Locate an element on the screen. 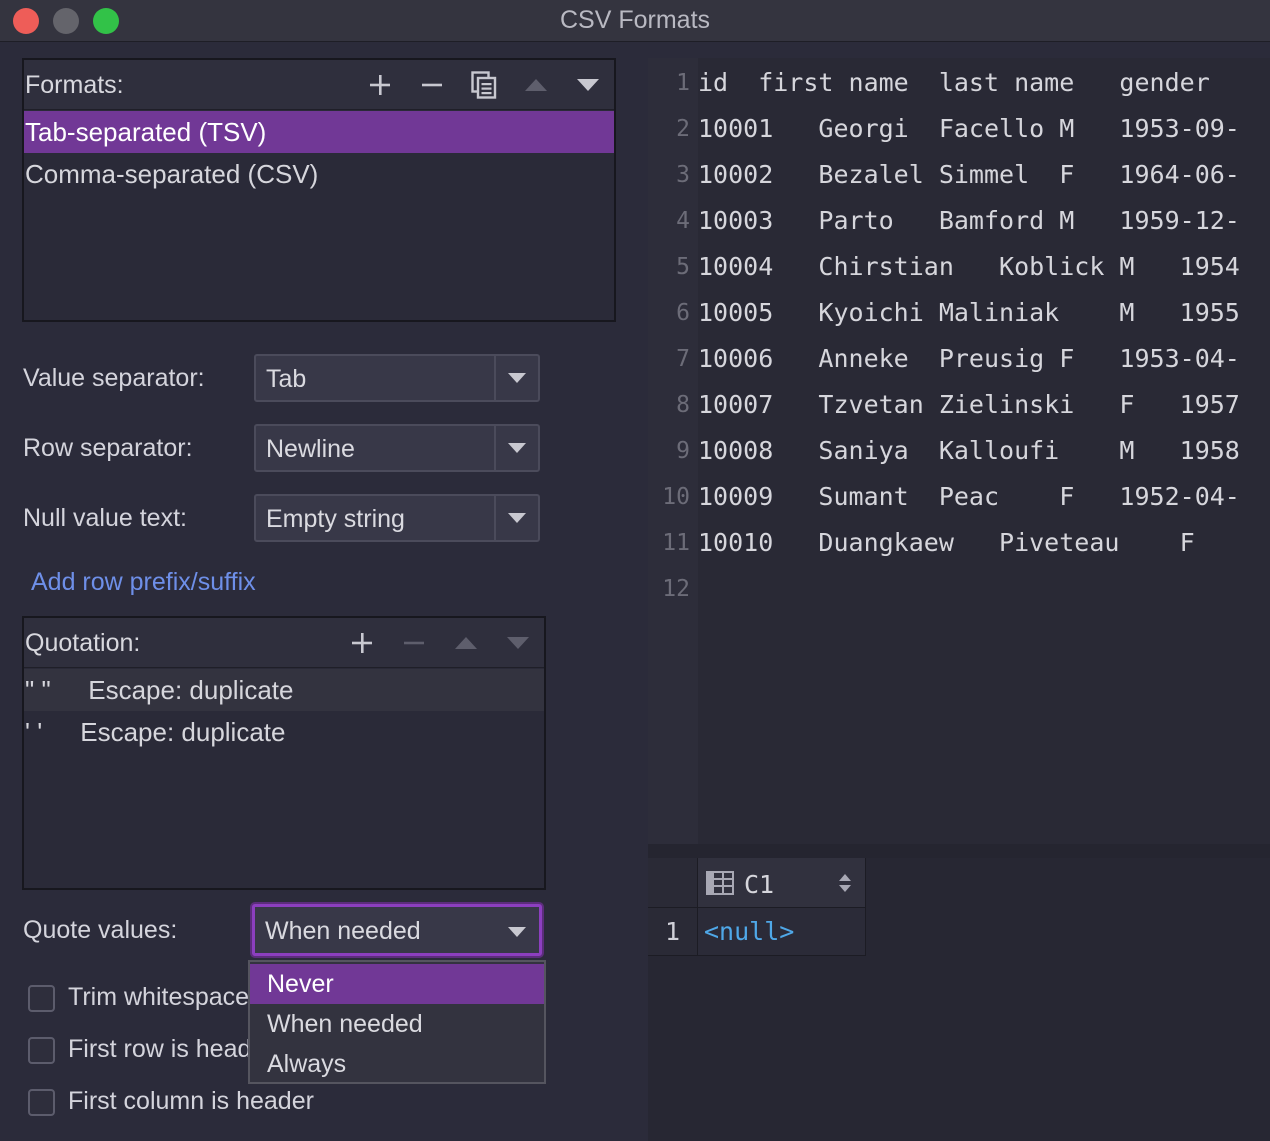 The height and width of the screenshot is (1141, 1270). line-number: 10 is located at coordinates (676, 497).